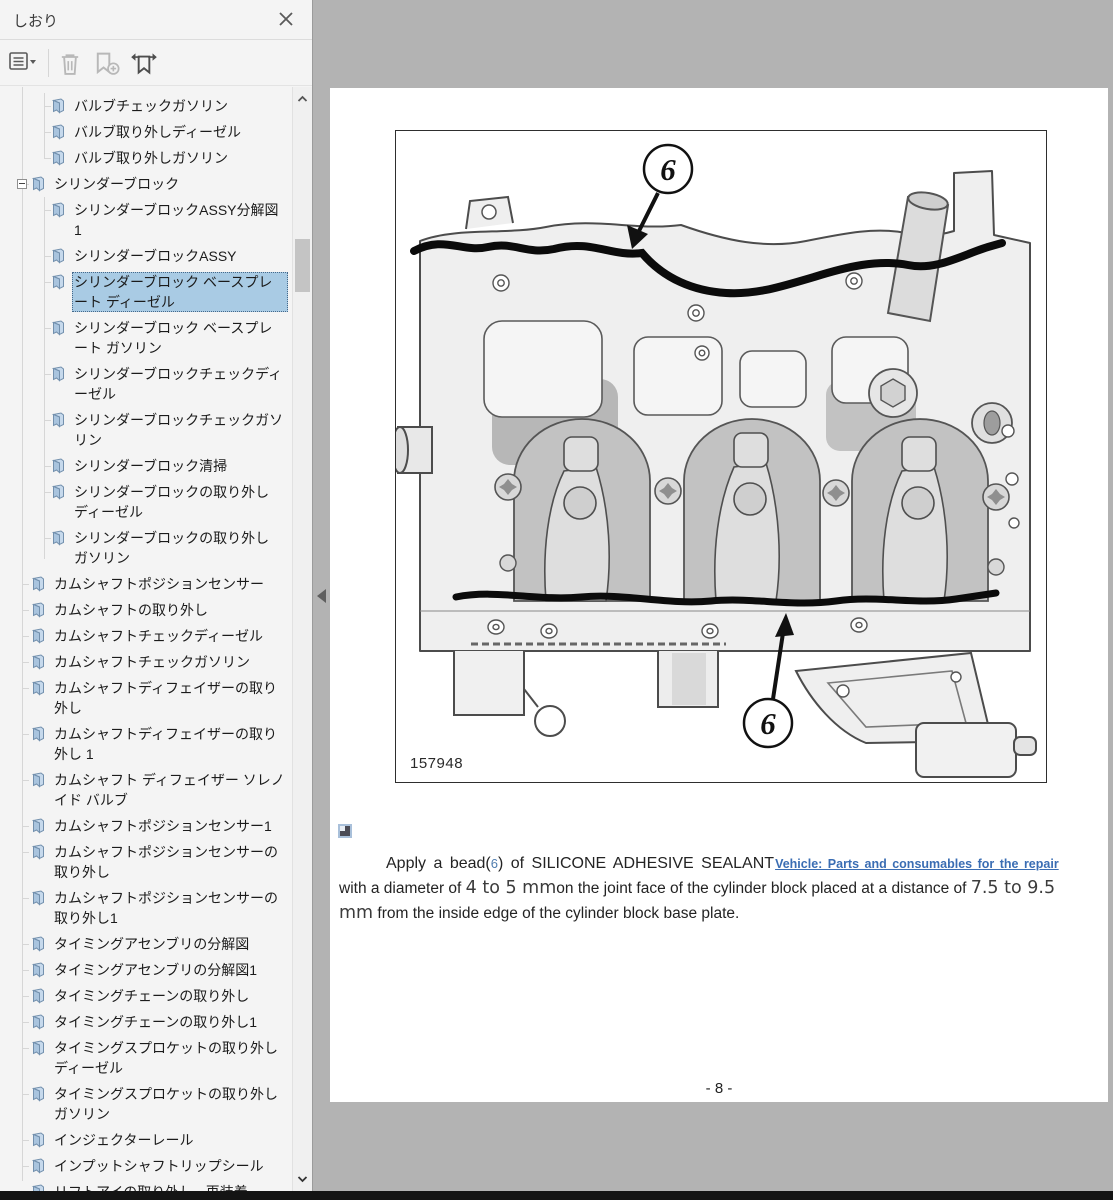 Image resolution: width=1113 pixels, height=1200 pixels. What do you see at coordinates (146, 184) in the screenshot?
I see `bookmark-item: シリンダーブロック` at bounding box center [146, 184].